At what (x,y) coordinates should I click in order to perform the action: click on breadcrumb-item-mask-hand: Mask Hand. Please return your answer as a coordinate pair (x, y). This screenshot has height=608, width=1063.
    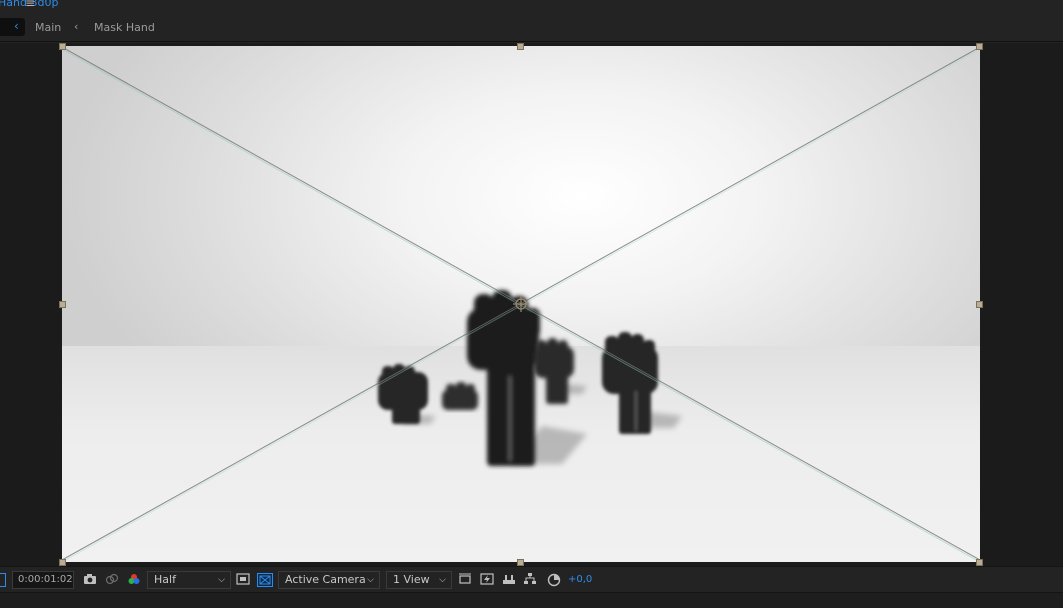
    Looking at the image, I should click on (124, 27).